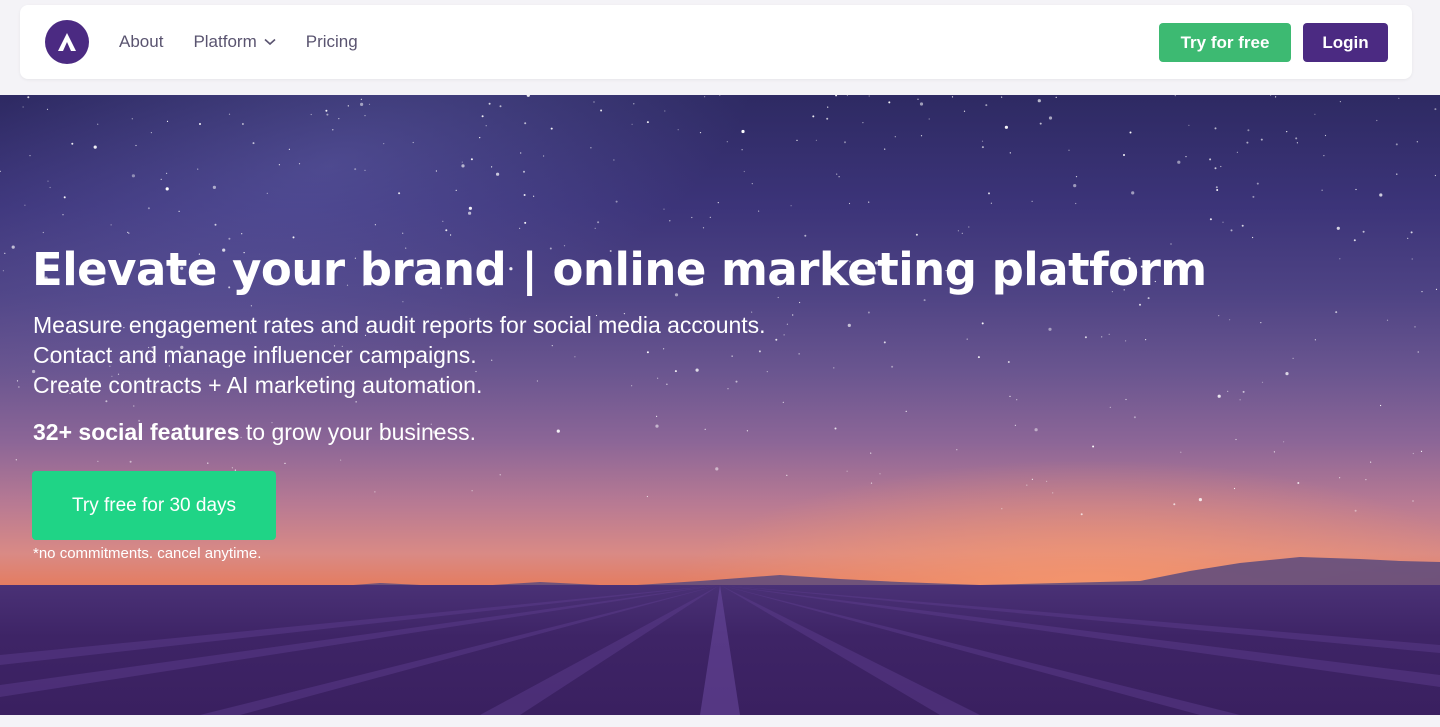  Describe the element at coordinates (234, 42) in the screenshot. I see `nav-platform: Platform` at that location.